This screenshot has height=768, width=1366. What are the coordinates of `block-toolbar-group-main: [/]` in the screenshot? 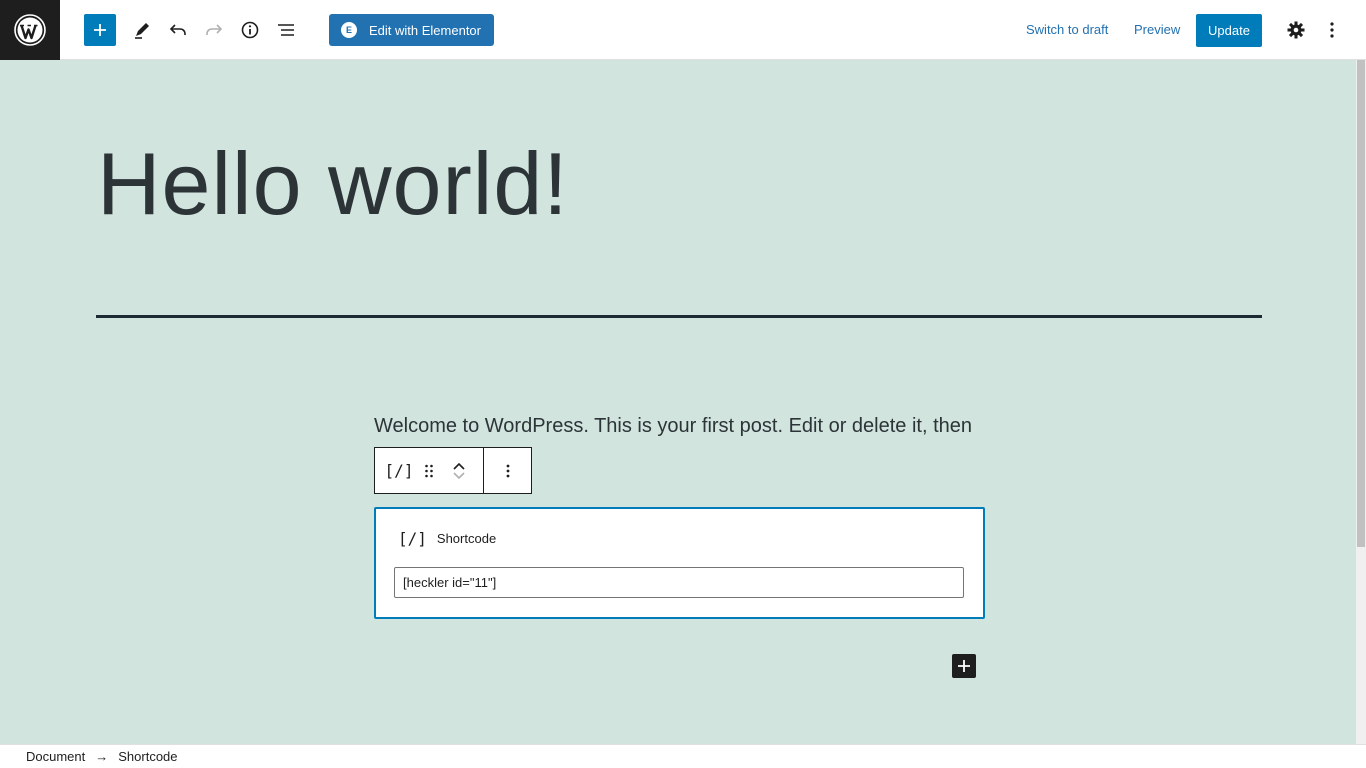 It's located at (429, 470).